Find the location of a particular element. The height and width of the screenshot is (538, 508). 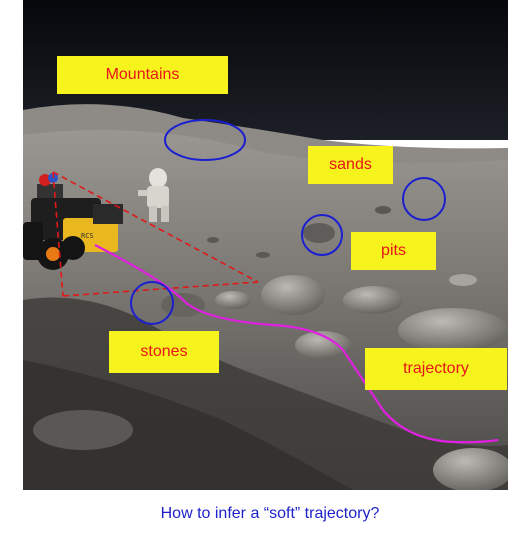

pit-crater is located at coordinates (319, 233).